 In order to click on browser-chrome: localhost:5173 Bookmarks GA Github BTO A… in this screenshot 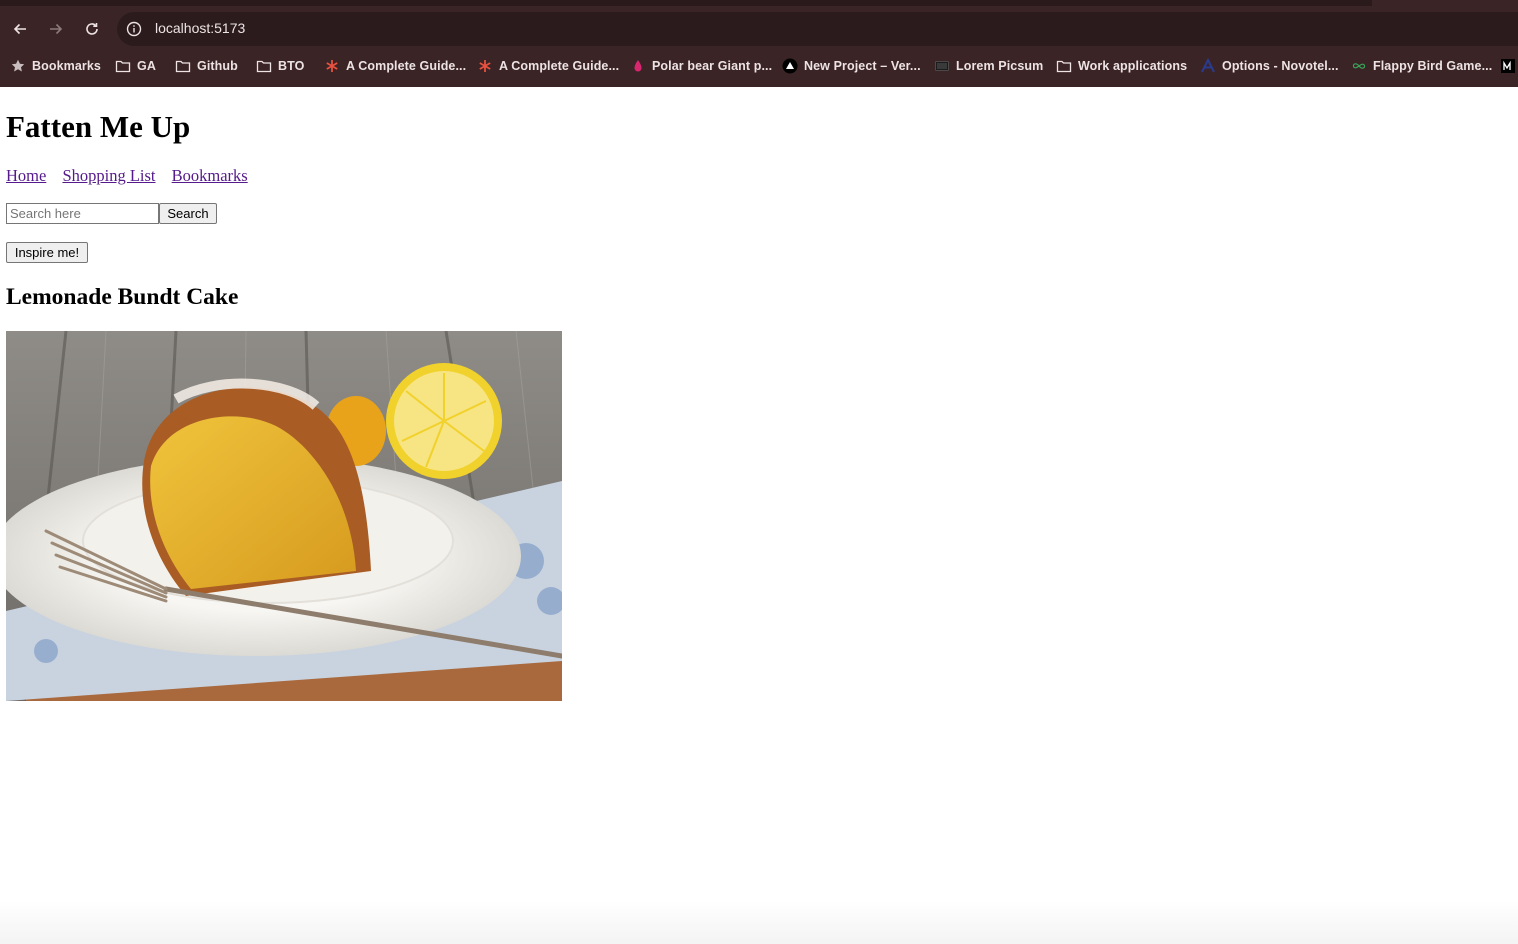, I will do `click(759, 43)`.